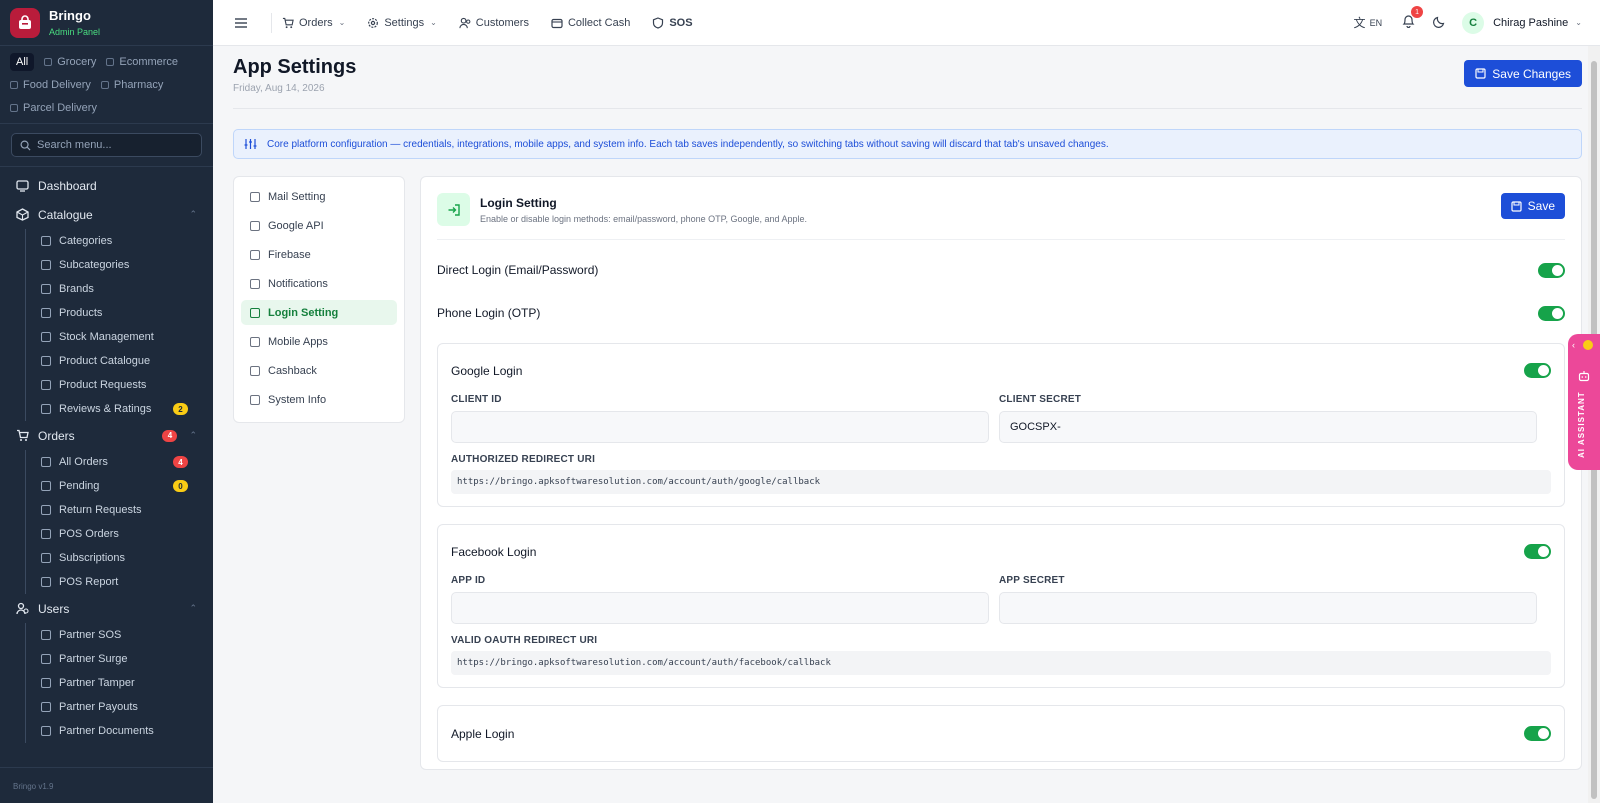 Image resolution: width=1600 pixels, height=803 pixels. I want to click on ai-assistant-label: AI ASSISTANT, so click(1581, 424).